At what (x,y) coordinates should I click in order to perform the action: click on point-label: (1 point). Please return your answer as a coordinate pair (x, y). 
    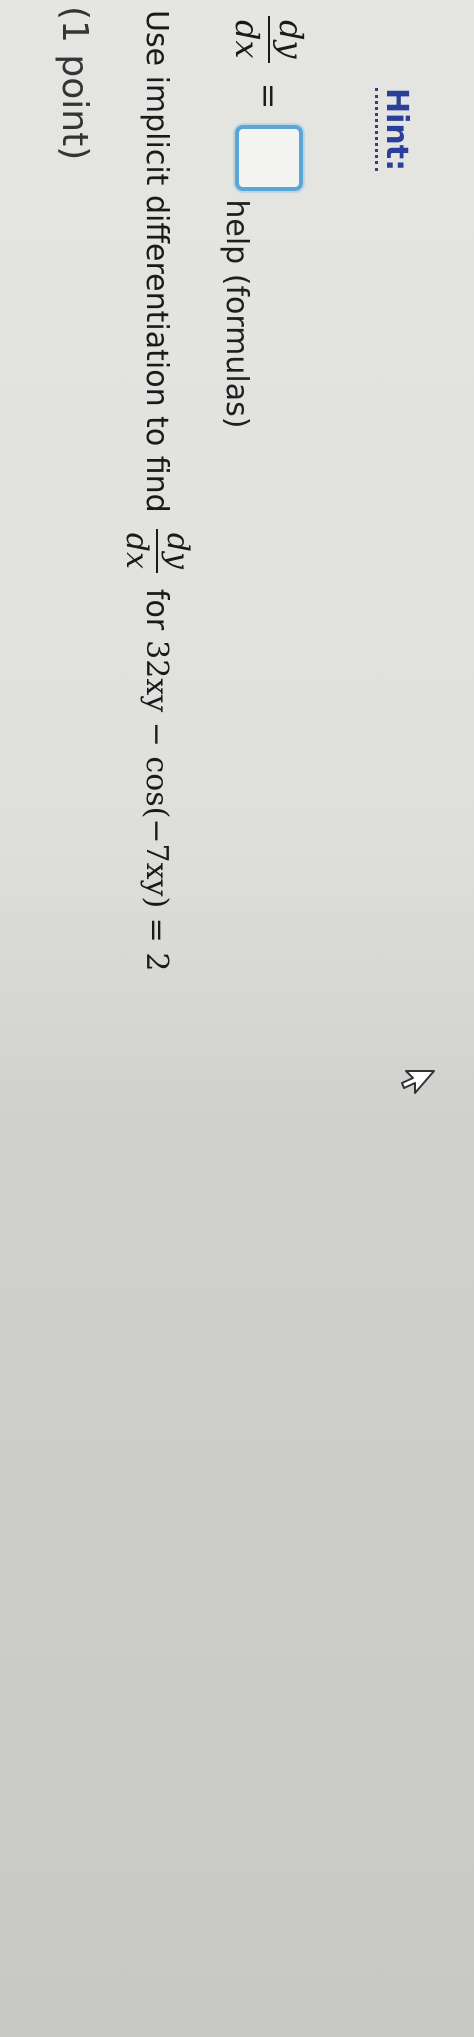
    Looking at the image, I should click on (74, 83).